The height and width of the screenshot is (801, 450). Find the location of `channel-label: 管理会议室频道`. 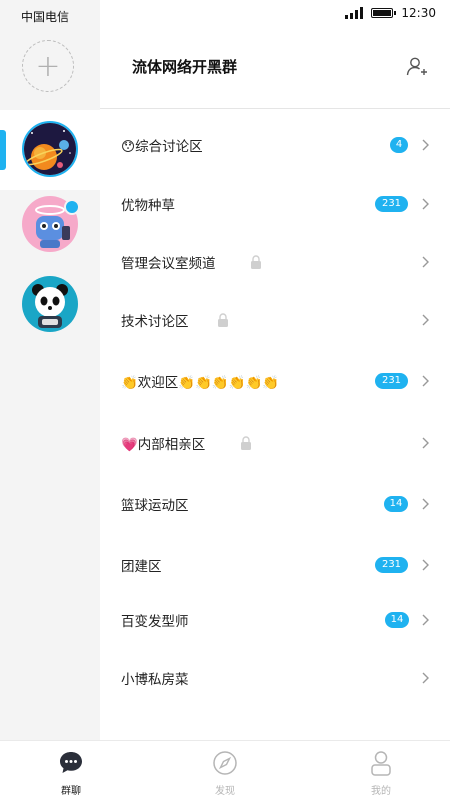

channel-label: 管理会议室频道 is located at coordinates (168, 264).